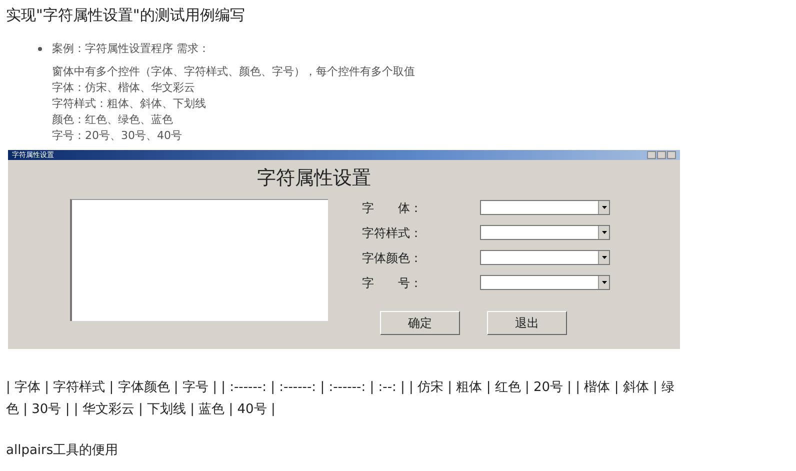  I want to click on field-label: 字 号：, so click(392, 283).